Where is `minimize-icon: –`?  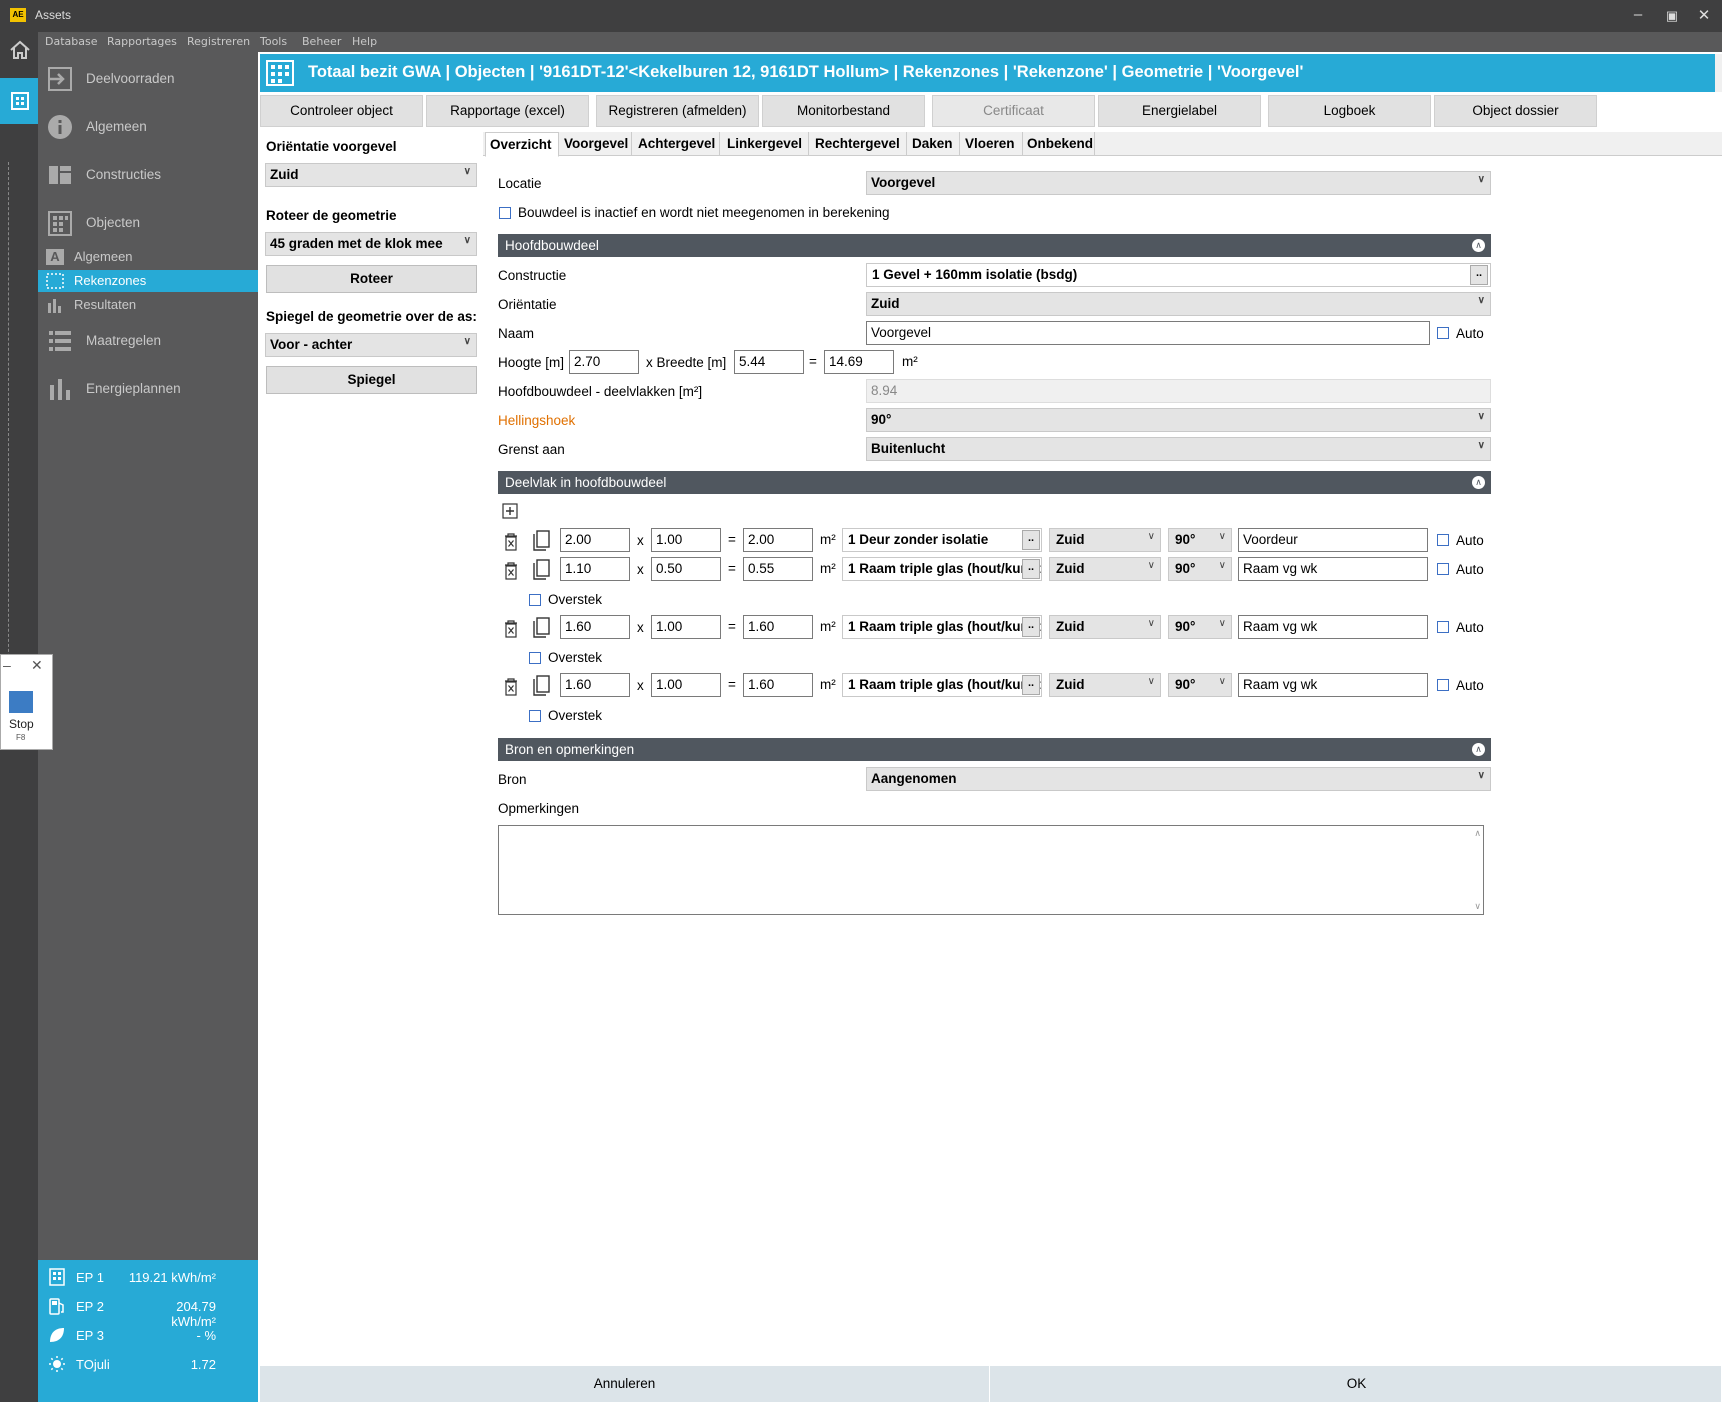 minimize-icon: – is located at coordinates (7, 665).